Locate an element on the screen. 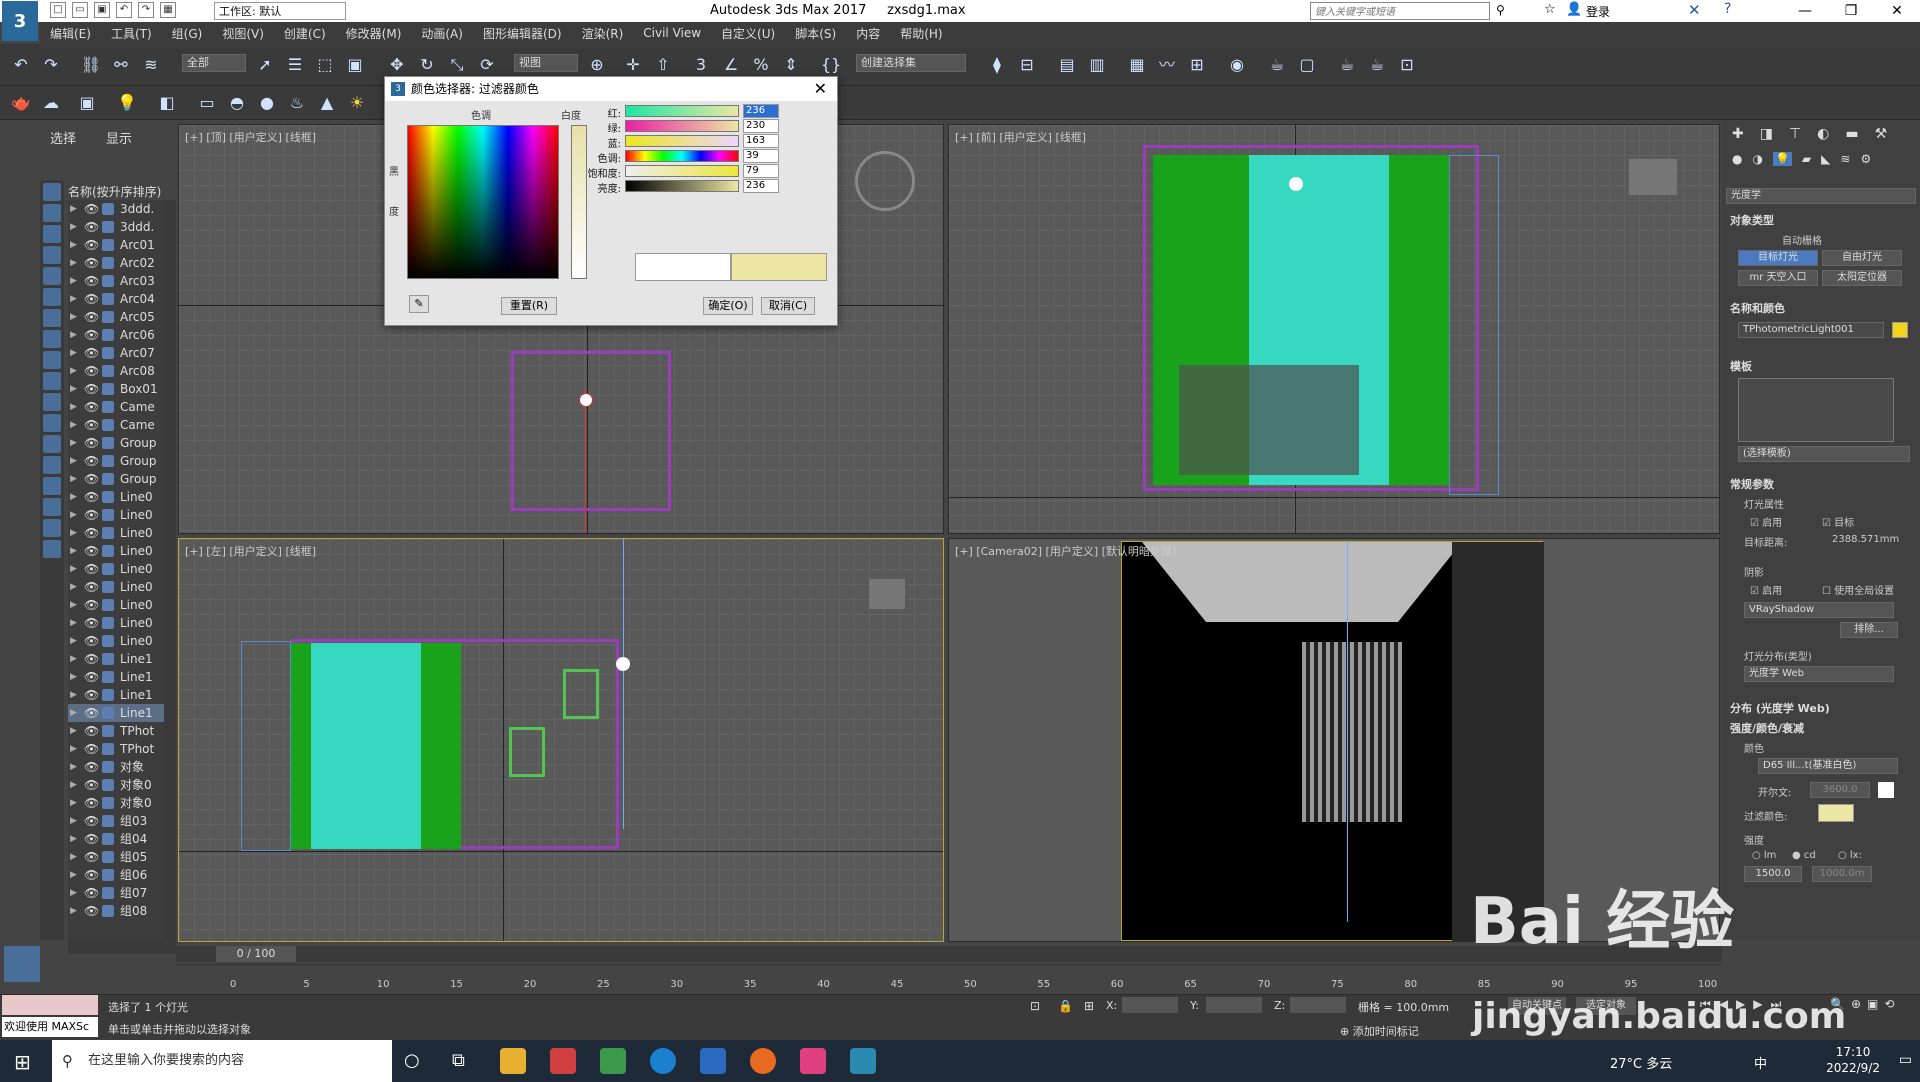 Image resolution: width=1920 pixels, height=1082 pixels. scene-list-item: ▶ 👁 Arc02 is located at coordinates (116, 263).